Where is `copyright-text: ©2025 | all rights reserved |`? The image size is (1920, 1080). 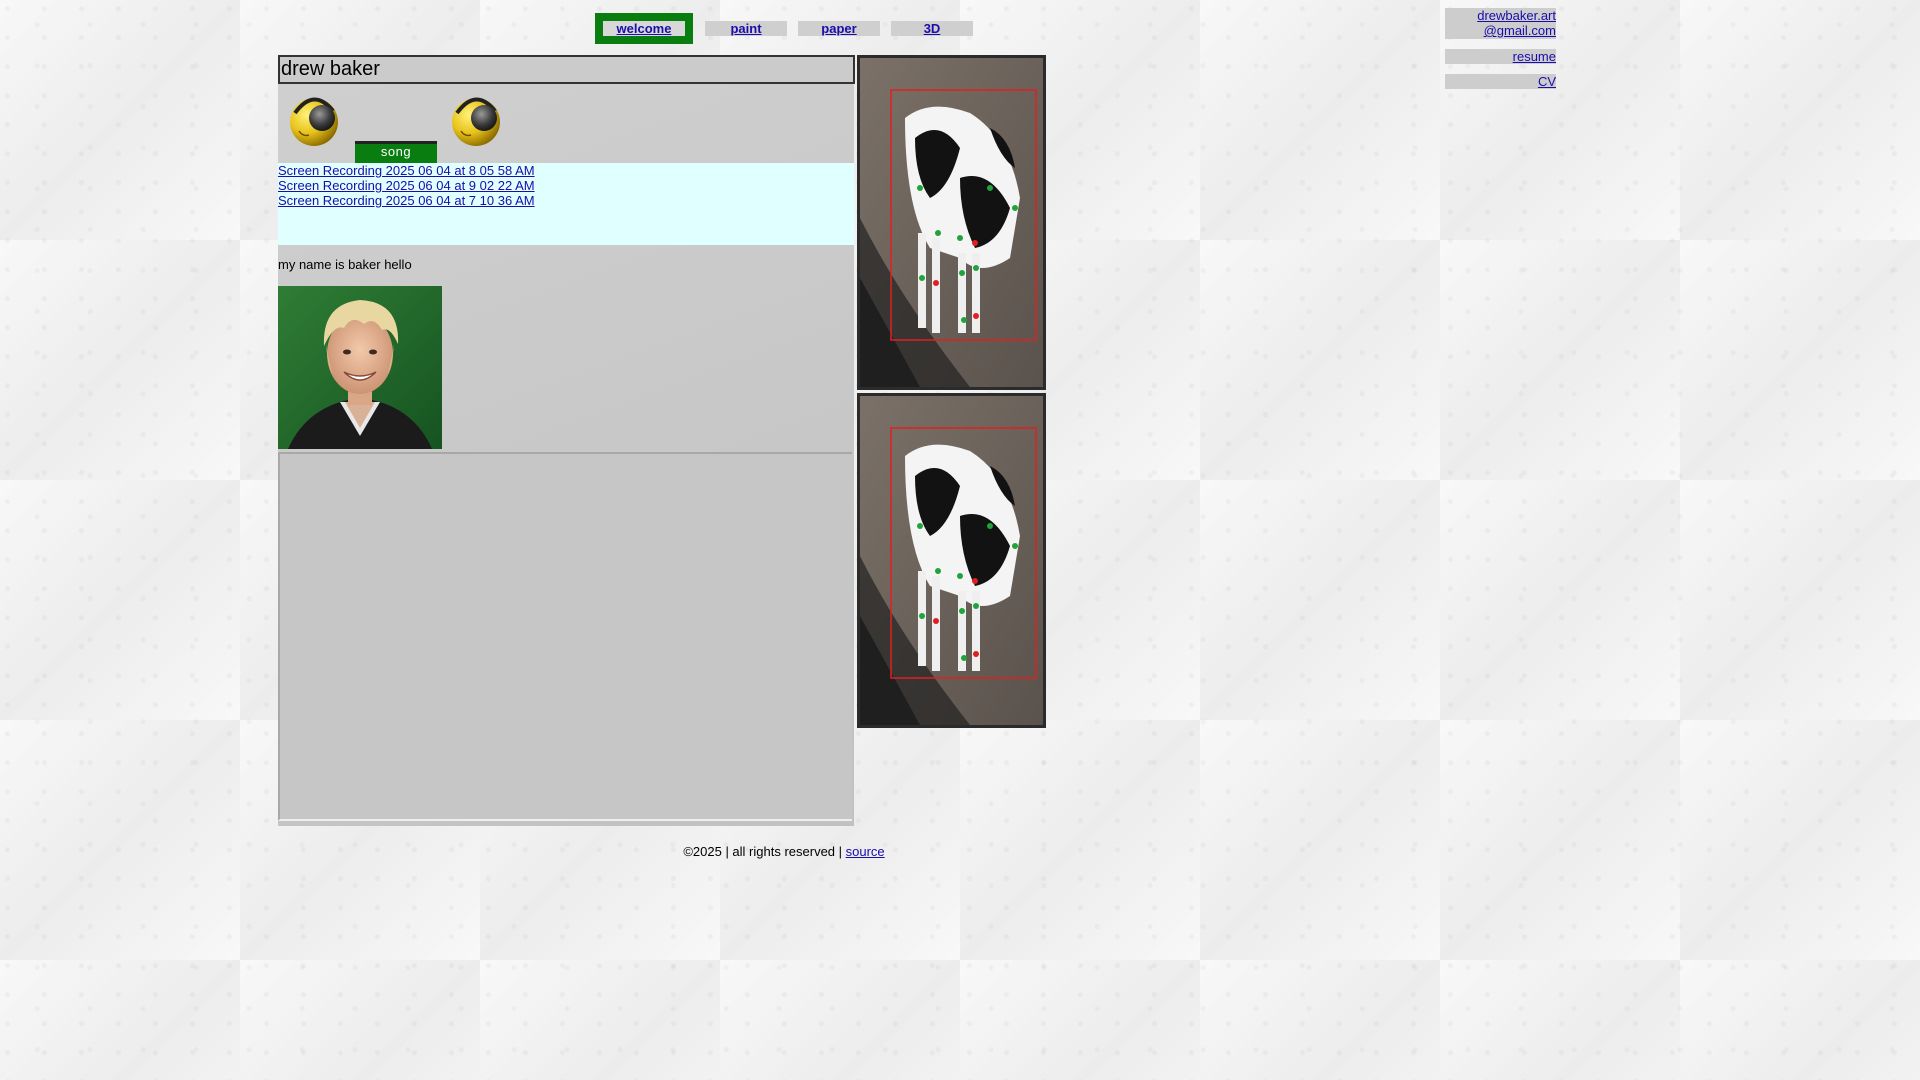
copyright-text: ©2025 | all rights reserved | is located at coordinates (764, 851).